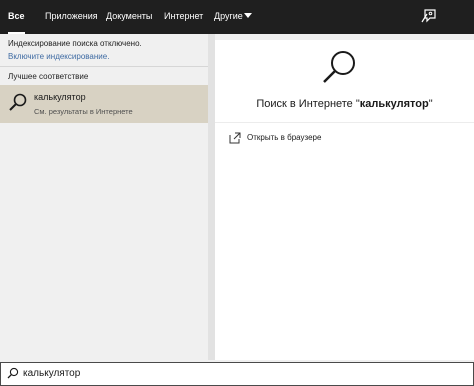  What do you see at coordinates (284, 137) in the screenshot?
I see `open-in-browser-label: Открыть в браузере` at bounding box center [284, 137].